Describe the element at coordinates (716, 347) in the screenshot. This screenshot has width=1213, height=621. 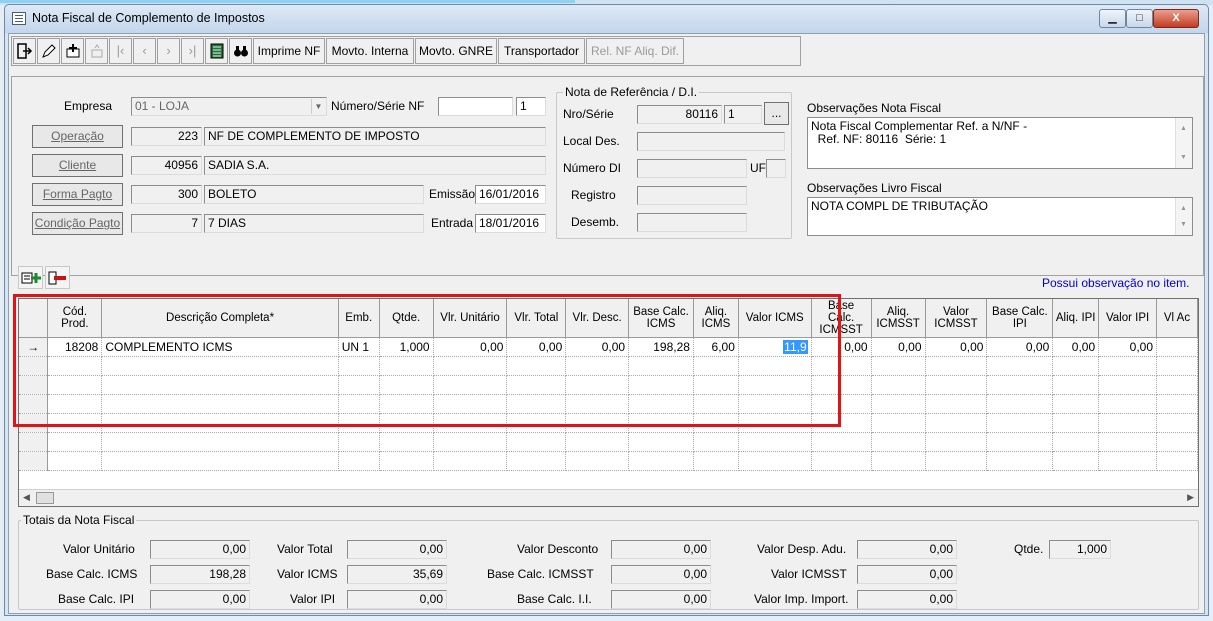
I see `cell-aliq-icms: 6,00` at that location.